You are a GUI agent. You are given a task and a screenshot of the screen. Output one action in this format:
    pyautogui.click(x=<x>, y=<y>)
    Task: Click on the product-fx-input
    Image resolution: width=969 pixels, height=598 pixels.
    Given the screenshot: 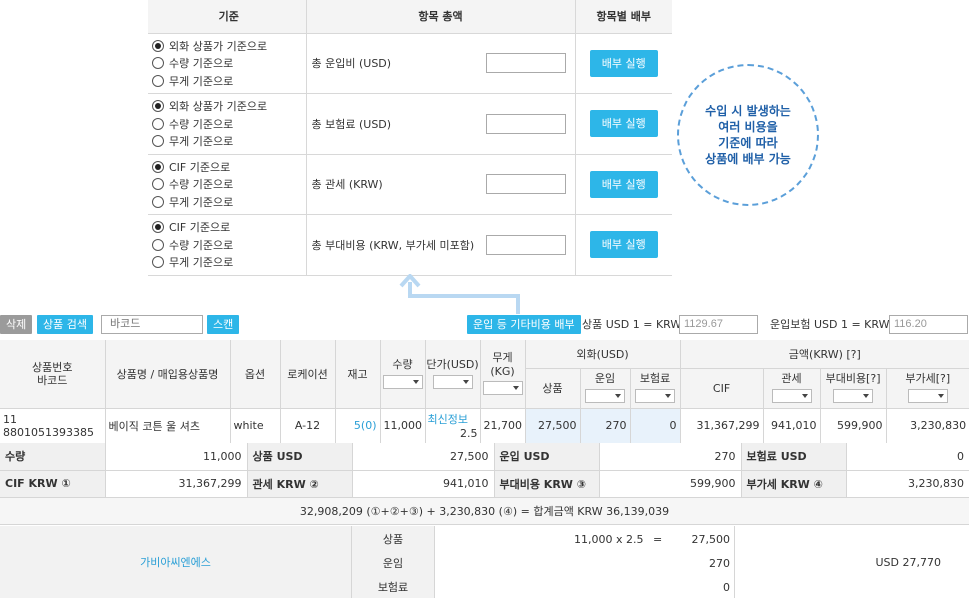 What is the action you would take?
    pyautogui.click(x=718, y=324)
    